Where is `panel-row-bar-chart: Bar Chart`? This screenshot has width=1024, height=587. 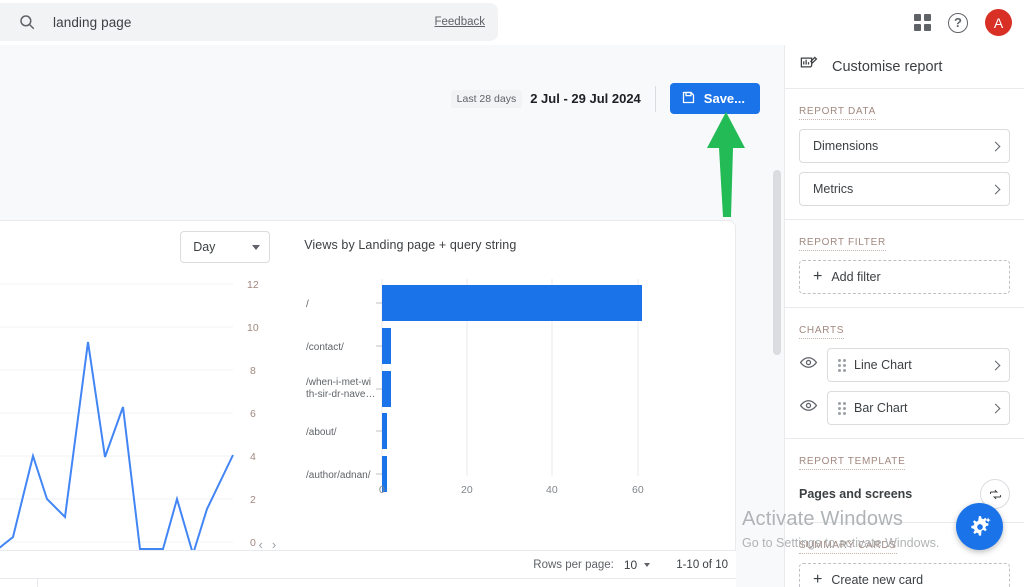 panel-row-bar-chart: Bar Chart is located at coordinates (918, 408).